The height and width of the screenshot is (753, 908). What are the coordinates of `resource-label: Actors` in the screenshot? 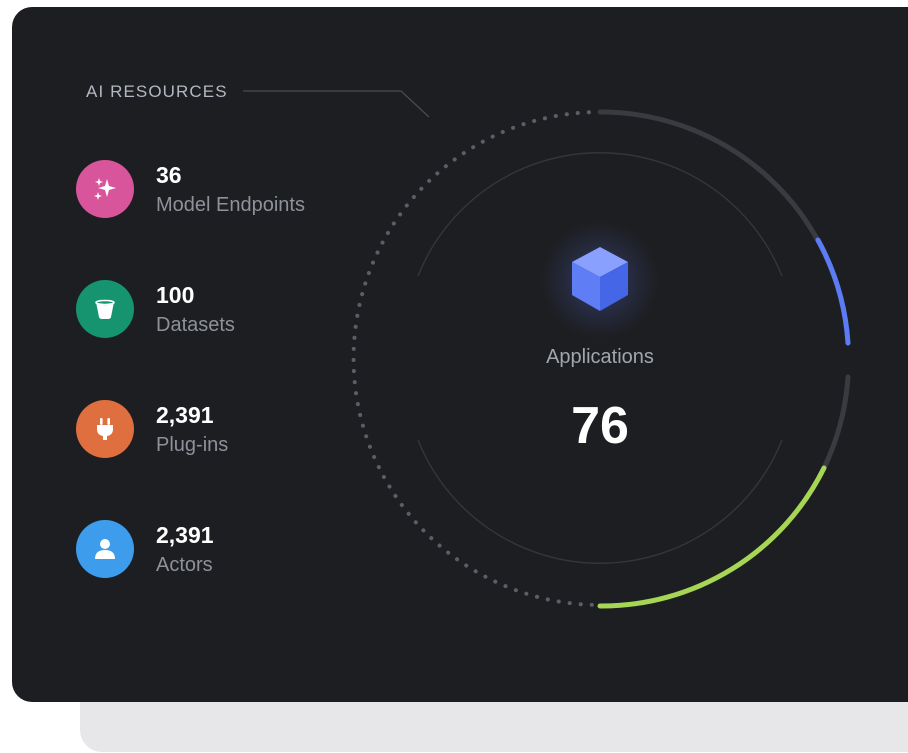 It's located at (184, 565).